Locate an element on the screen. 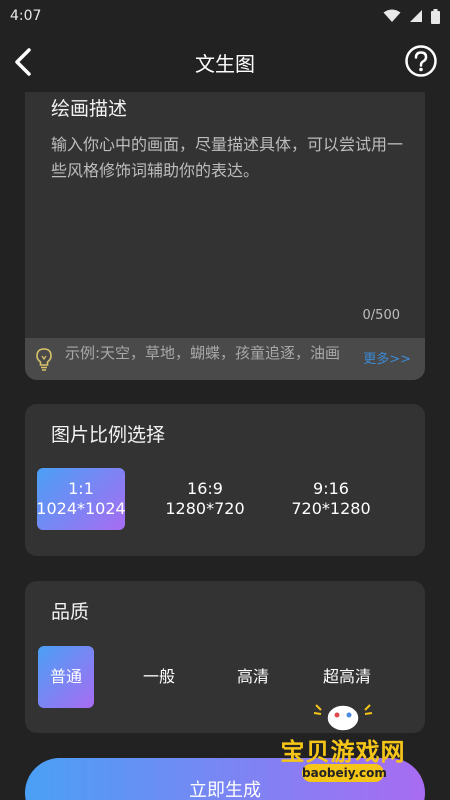  ratio-option-9-16: 9:16 720*1280 is located at coordinates (331, 499).